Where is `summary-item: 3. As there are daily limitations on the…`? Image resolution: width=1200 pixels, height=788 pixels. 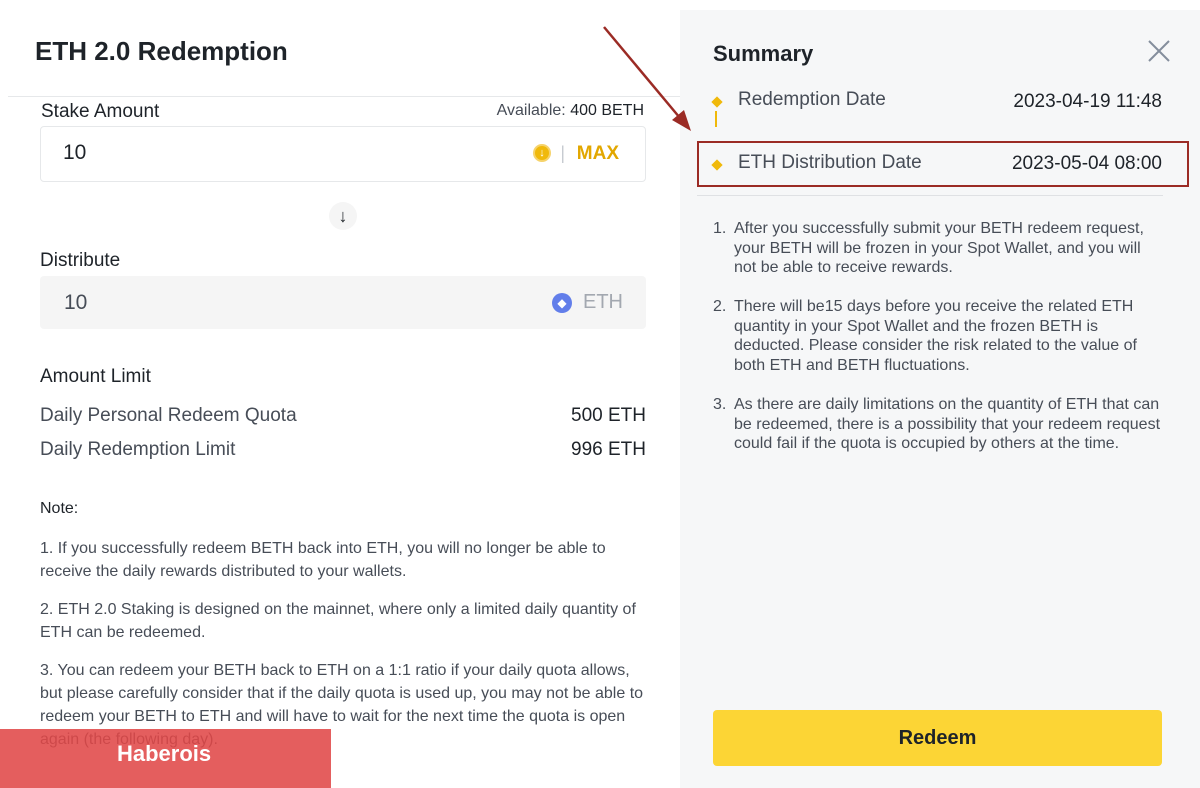
summary-item: 3. As there are daily limitations on the… is located at coordinates (939, 424).